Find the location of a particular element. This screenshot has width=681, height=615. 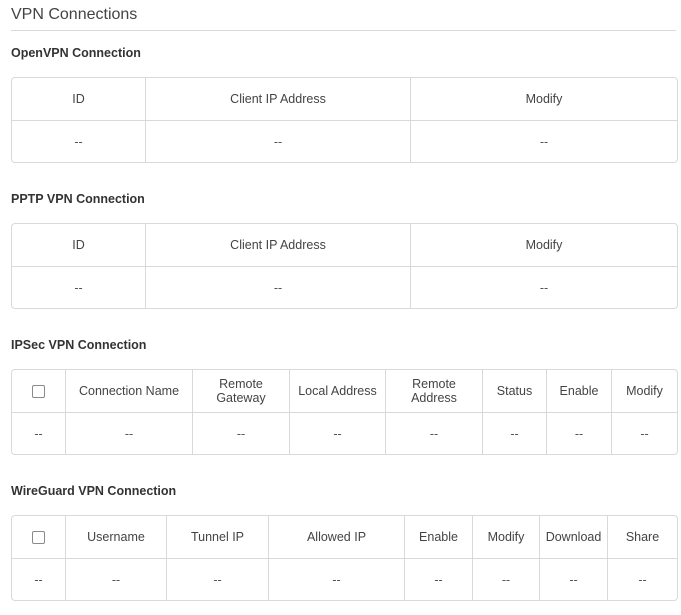

column-header-local-address: Local Address is located at coordinates (338, 391).